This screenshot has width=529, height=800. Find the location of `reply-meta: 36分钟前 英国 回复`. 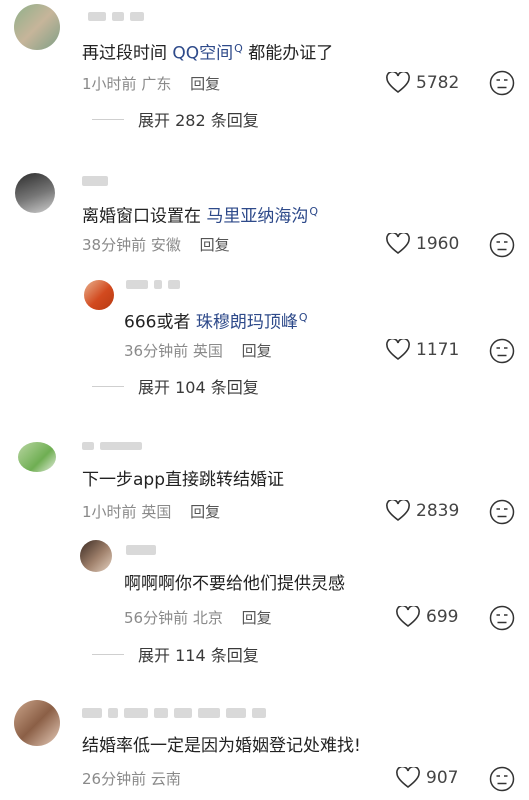

reply-meta: 36分钟前 英国 回复 is located at coordinates (198, 350).